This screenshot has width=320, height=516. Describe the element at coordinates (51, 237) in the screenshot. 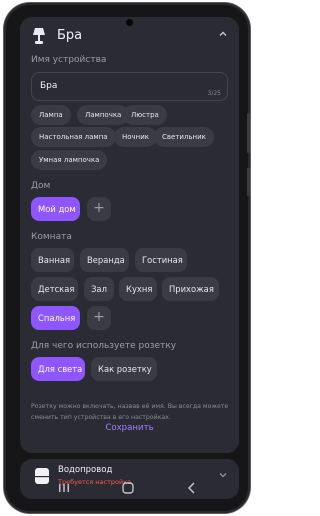

I see `room-label: Комната` at that location.